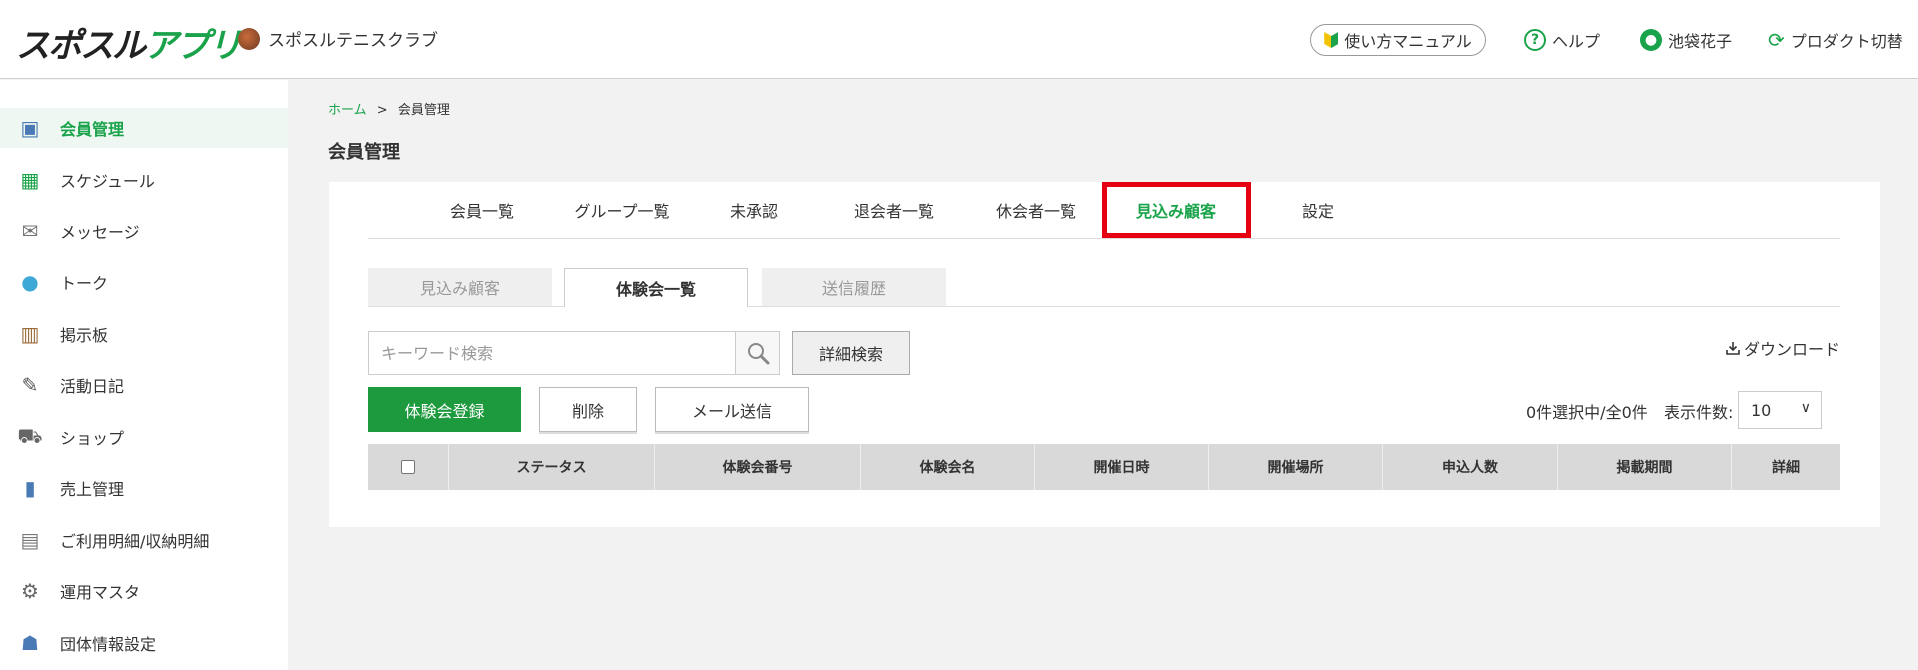 The height and width of the screenshot is (670, 1918). I want to click on sales-chart-icon: ▮, so click(30, 488).